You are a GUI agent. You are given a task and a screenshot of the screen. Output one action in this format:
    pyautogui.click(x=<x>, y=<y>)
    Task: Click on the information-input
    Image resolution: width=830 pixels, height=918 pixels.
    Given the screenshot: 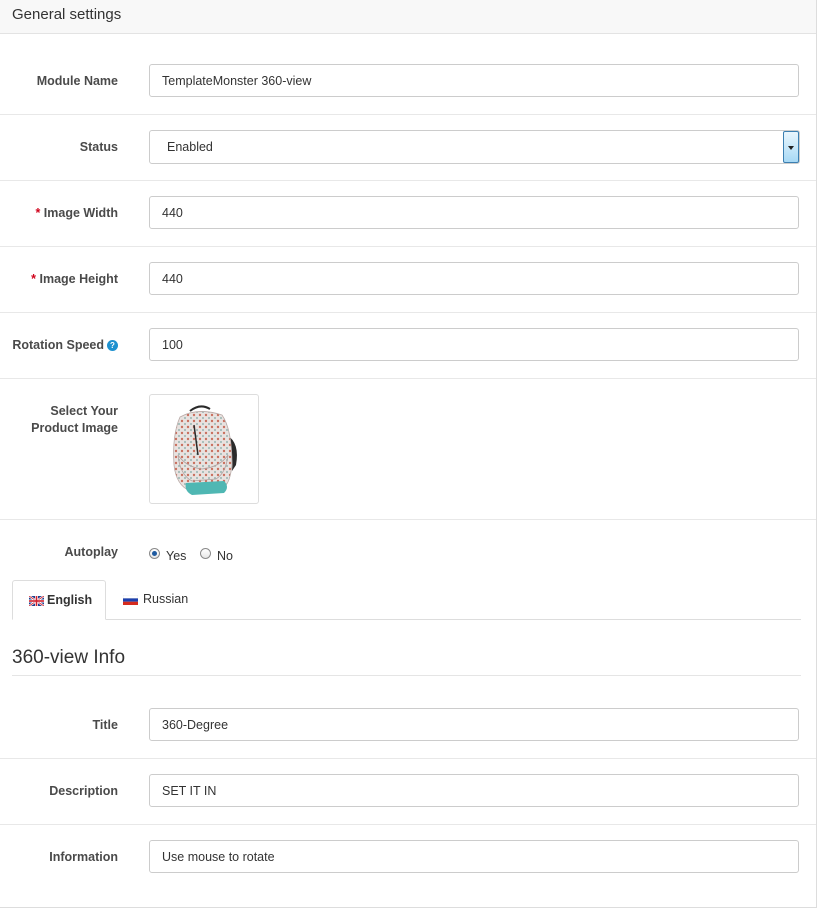 What is the action you would take?
    pyautogui.click(x=474, y=856)
    